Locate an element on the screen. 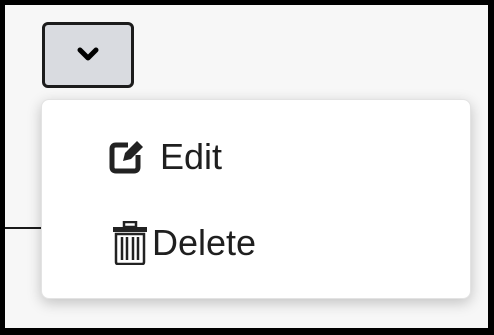 Image resolution: width=494 pixels, height=335 pixels. chevron-down-icon is located at coordinates (88, 55).